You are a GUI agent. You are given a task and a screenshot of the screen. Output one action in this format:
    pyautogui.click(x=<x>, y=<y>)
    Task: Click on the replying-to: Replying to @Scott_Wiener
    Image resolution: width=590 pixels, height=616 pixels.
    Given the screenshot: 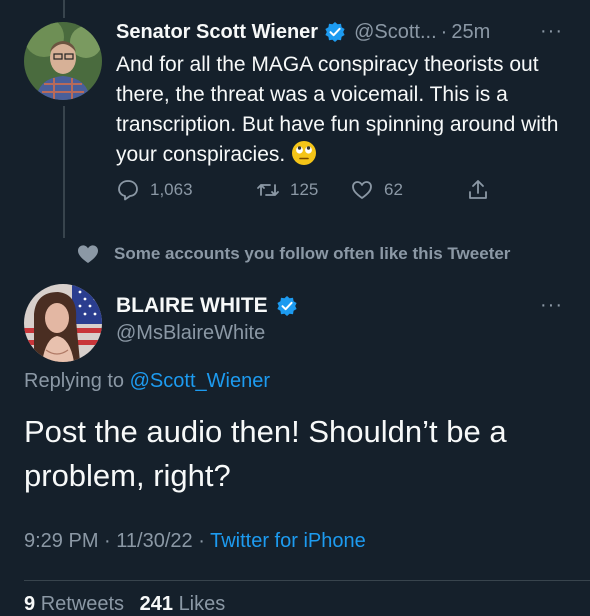 What is the action you would take?
    pyautogui.click(x=147, y=381)
    